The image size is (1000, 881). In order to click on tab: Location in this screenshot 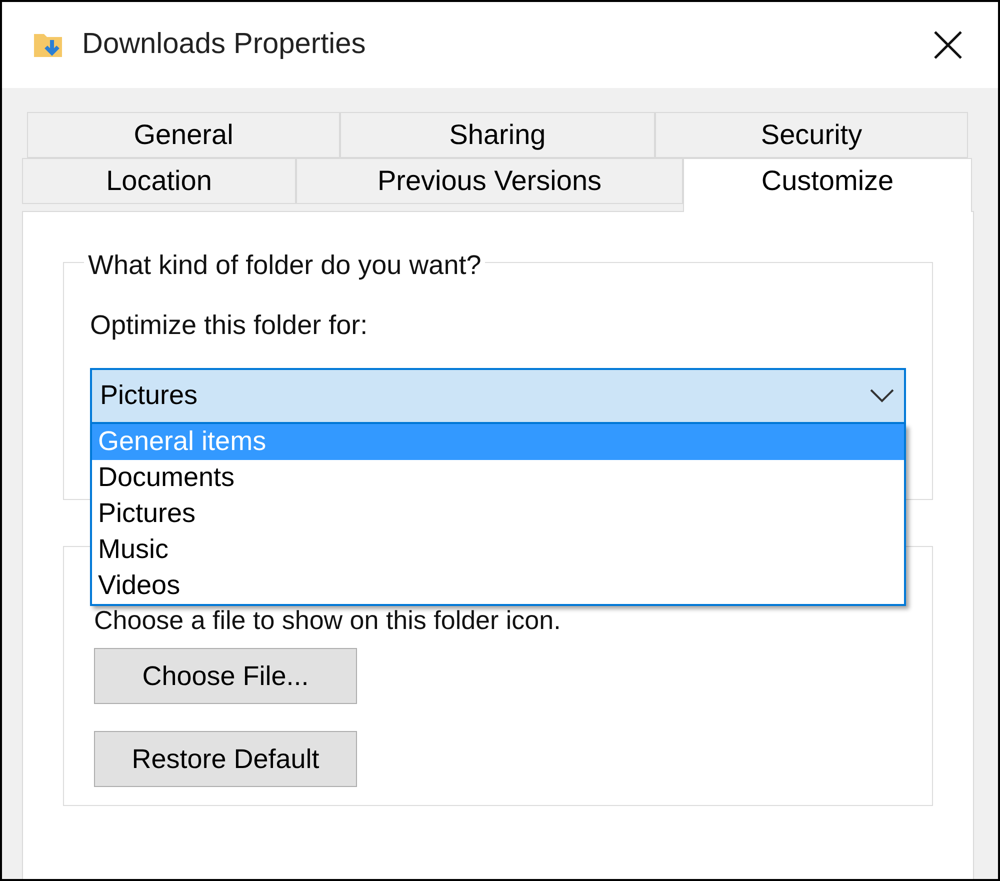, I will do `click(159, 181)`.